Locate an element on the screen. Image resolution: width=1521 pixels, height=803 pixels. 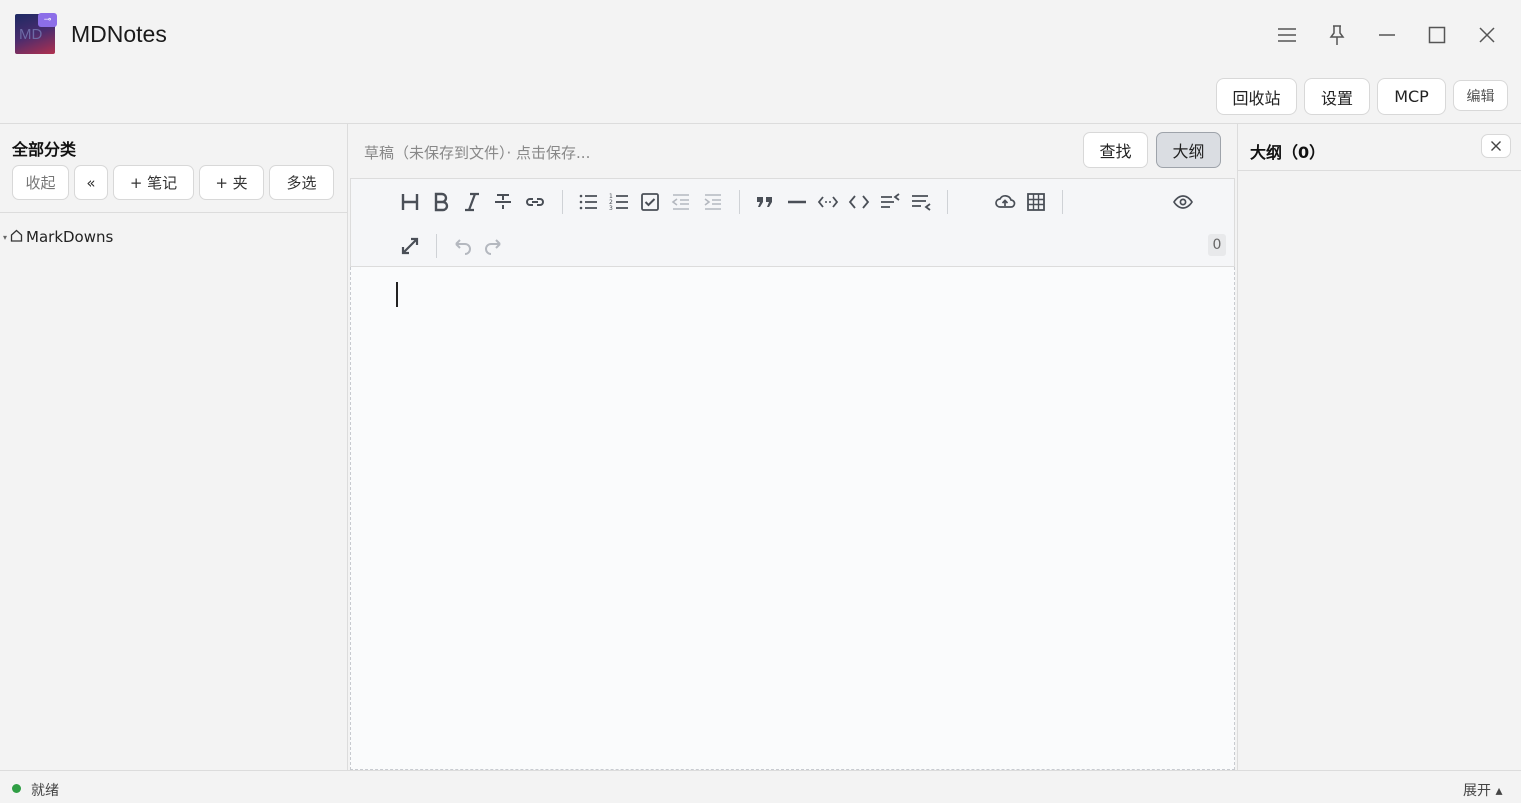
top-toolbar: 回收站 设置 MCP 编辑 is located at coordinates (760, 97).